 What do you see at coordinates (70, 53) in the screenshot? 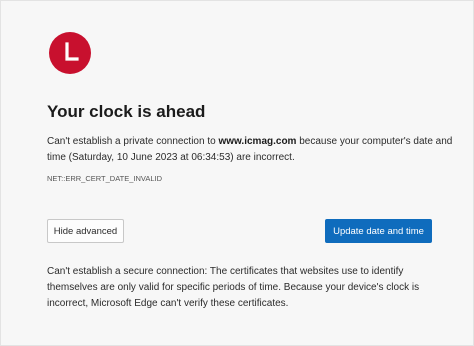
I see `clock-icon` at bounding box center [70, 53].